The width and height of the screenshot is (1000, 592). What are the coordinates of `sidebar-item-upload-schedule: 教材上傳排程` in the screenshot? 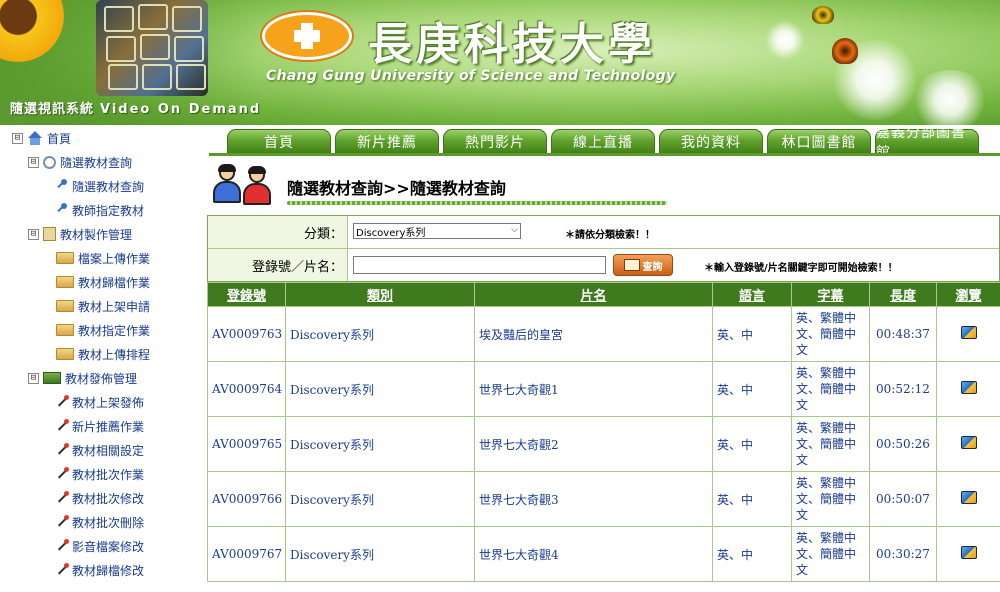 It's located at (103, 354).